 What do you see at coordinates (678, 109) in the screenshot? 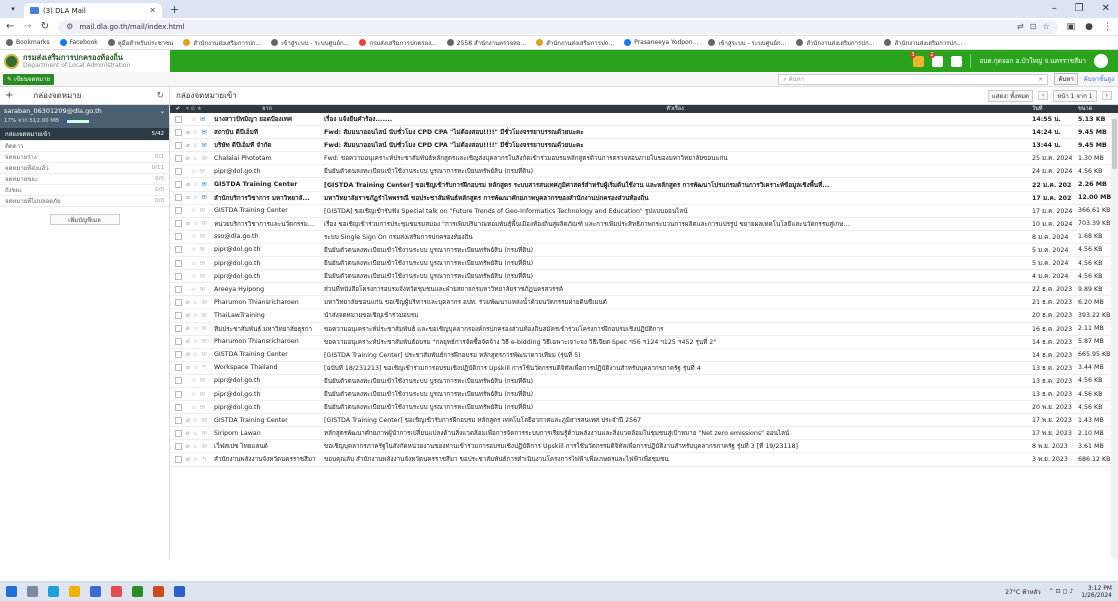
I see `col-subject: หัวเรื่อง` at bounding box center [678, 109].